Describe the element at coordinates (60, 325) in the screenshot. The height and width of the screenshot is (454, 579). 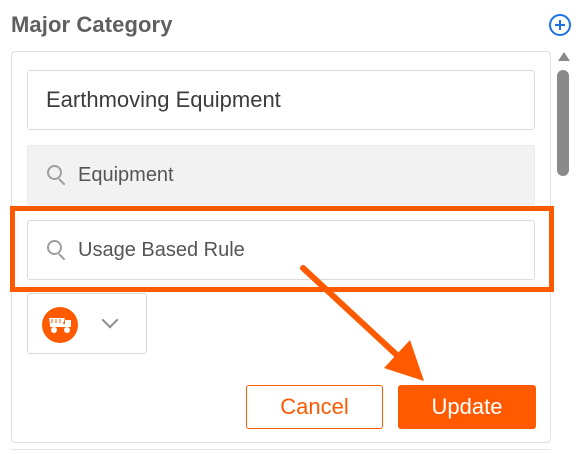
I see `dump-truck-icon` at that location.